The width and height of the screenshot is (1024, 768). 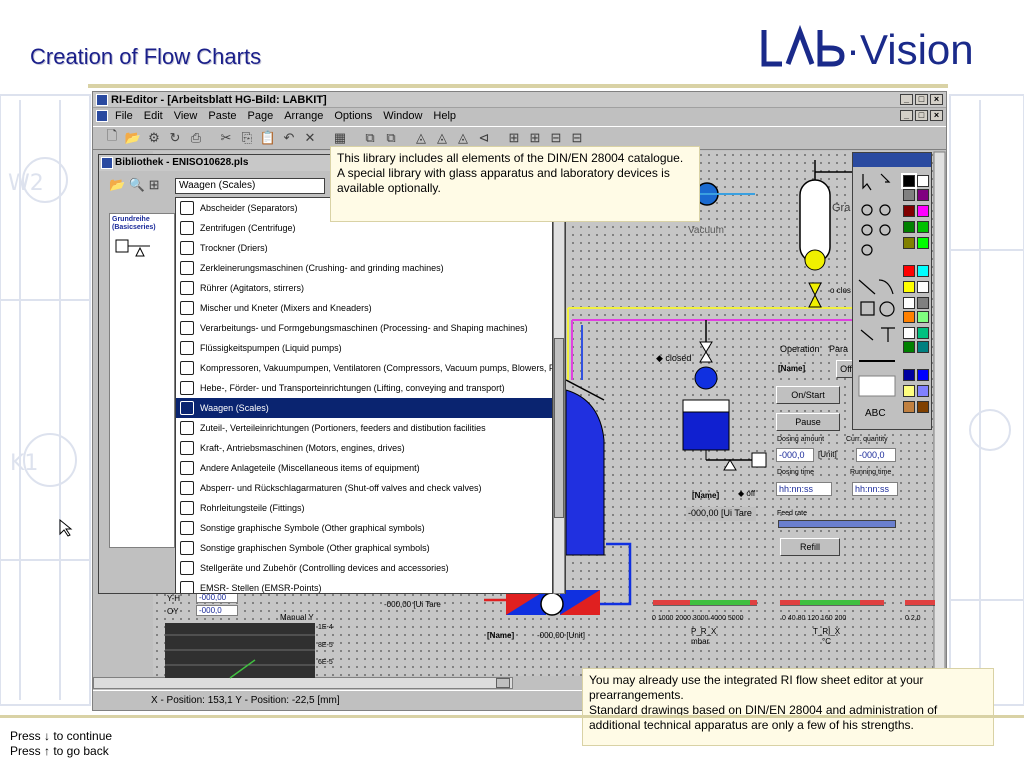 I want to click on back-hint: Press ↑ to go back, so click(x=59, y=751).